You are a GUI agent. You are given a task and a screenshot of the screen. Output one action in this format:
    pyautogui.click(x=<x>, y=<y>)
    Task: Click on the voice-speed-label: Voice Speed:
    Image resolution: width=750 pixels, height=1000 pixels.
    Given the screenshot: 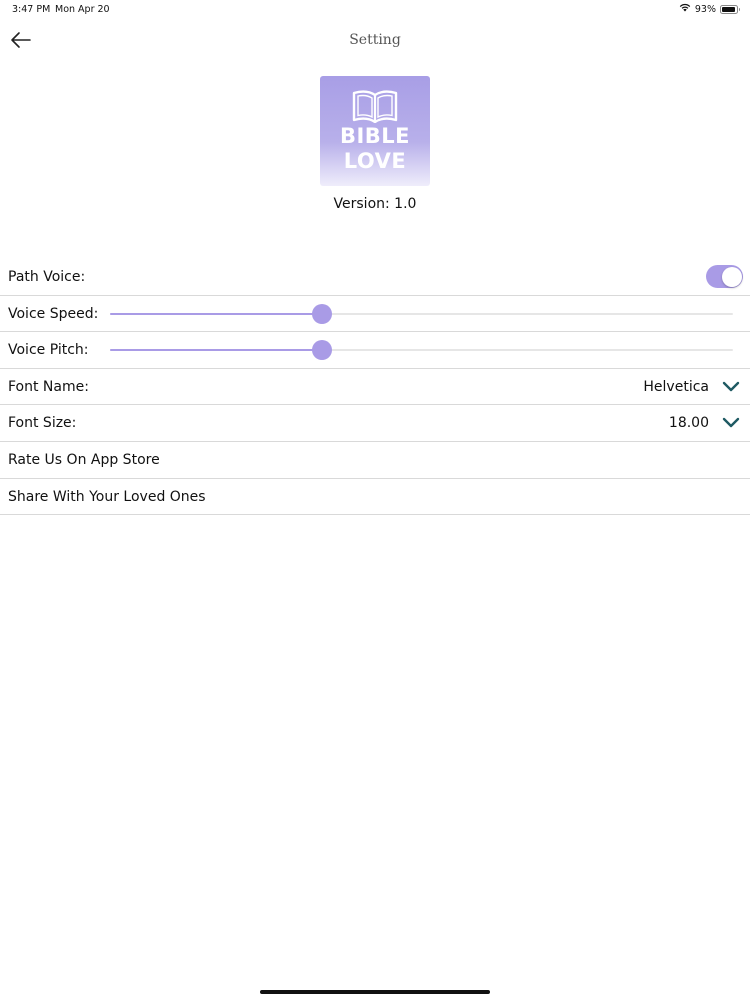 What is the action you would take?
    pyautogui.click(x=53, y=313)
    